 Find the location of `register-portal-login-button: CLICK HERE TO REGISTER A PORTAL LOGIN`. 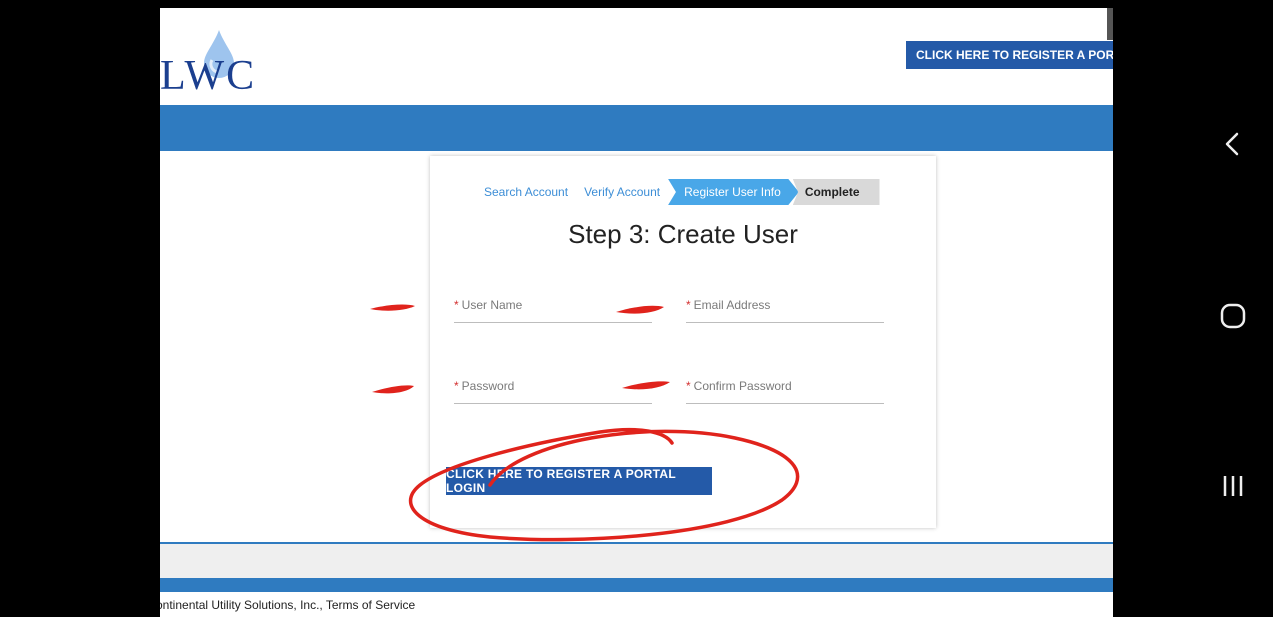

register-portal-login-button: CLICK HERE TO REGISTER A PORTAL LOGIN is located at coordinates (579, 481).